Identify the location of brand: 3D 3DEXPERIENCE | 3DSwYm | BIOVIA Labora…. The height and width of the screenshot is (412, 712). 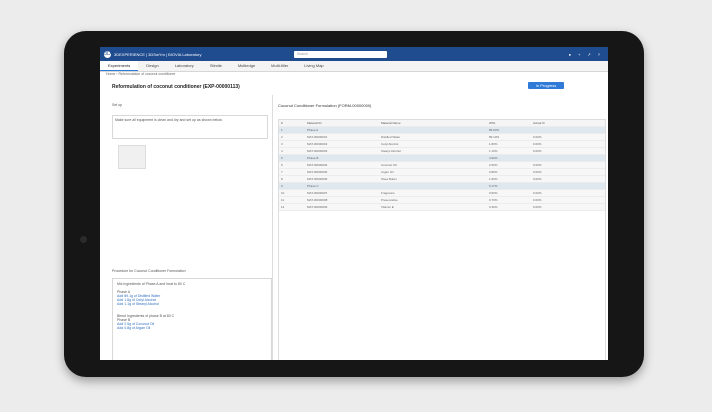
(199, 54).